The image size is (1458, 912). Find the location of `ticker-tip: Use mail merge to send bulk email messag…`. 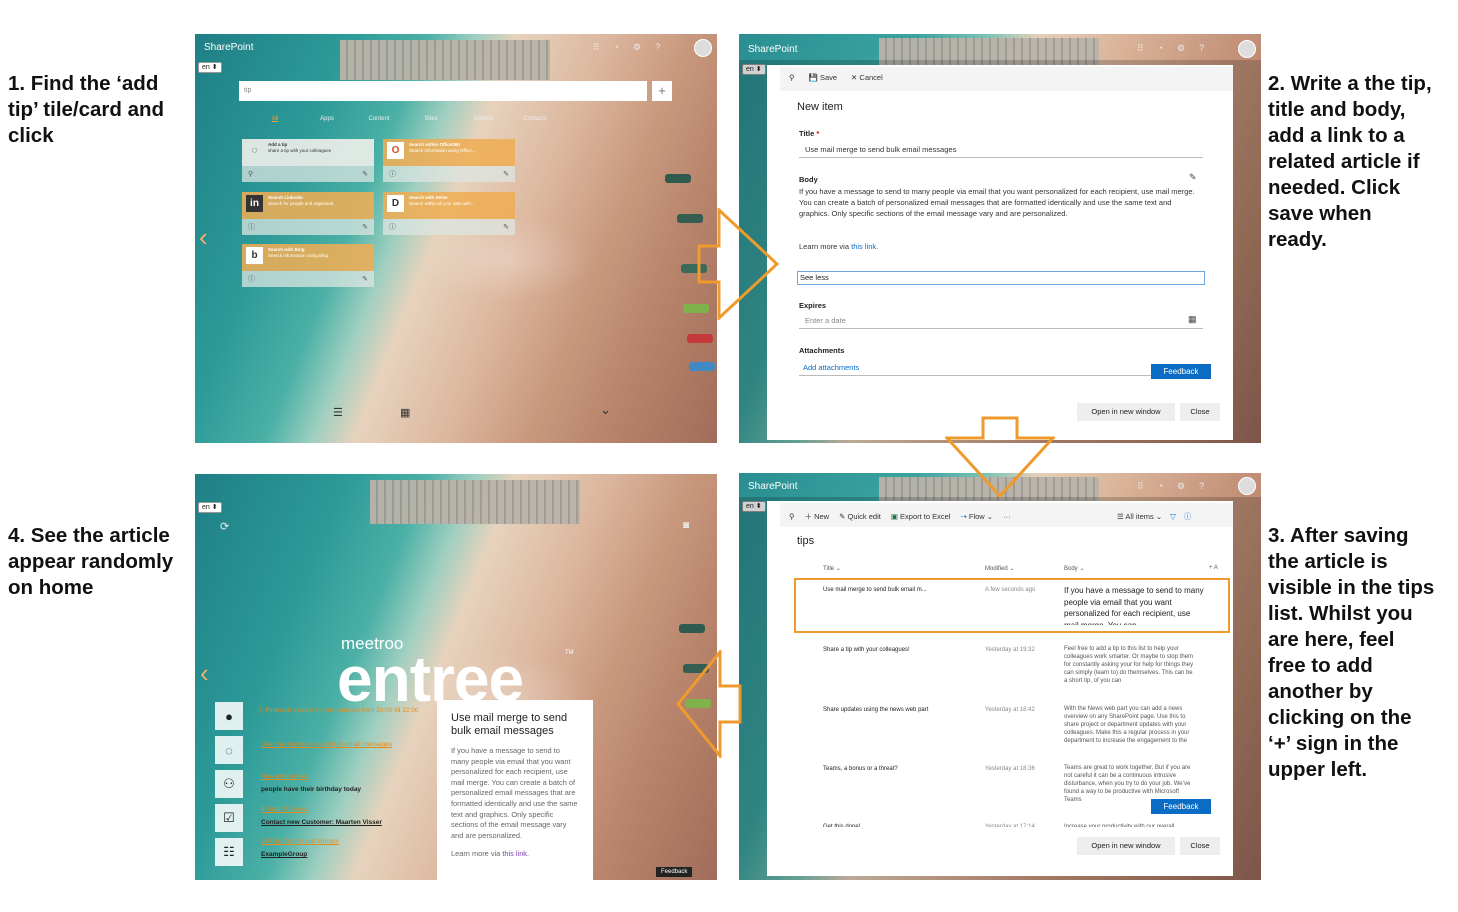

ticker-tip: Use mail merge to send bulk email messag… is located at coordinates (326, 744).